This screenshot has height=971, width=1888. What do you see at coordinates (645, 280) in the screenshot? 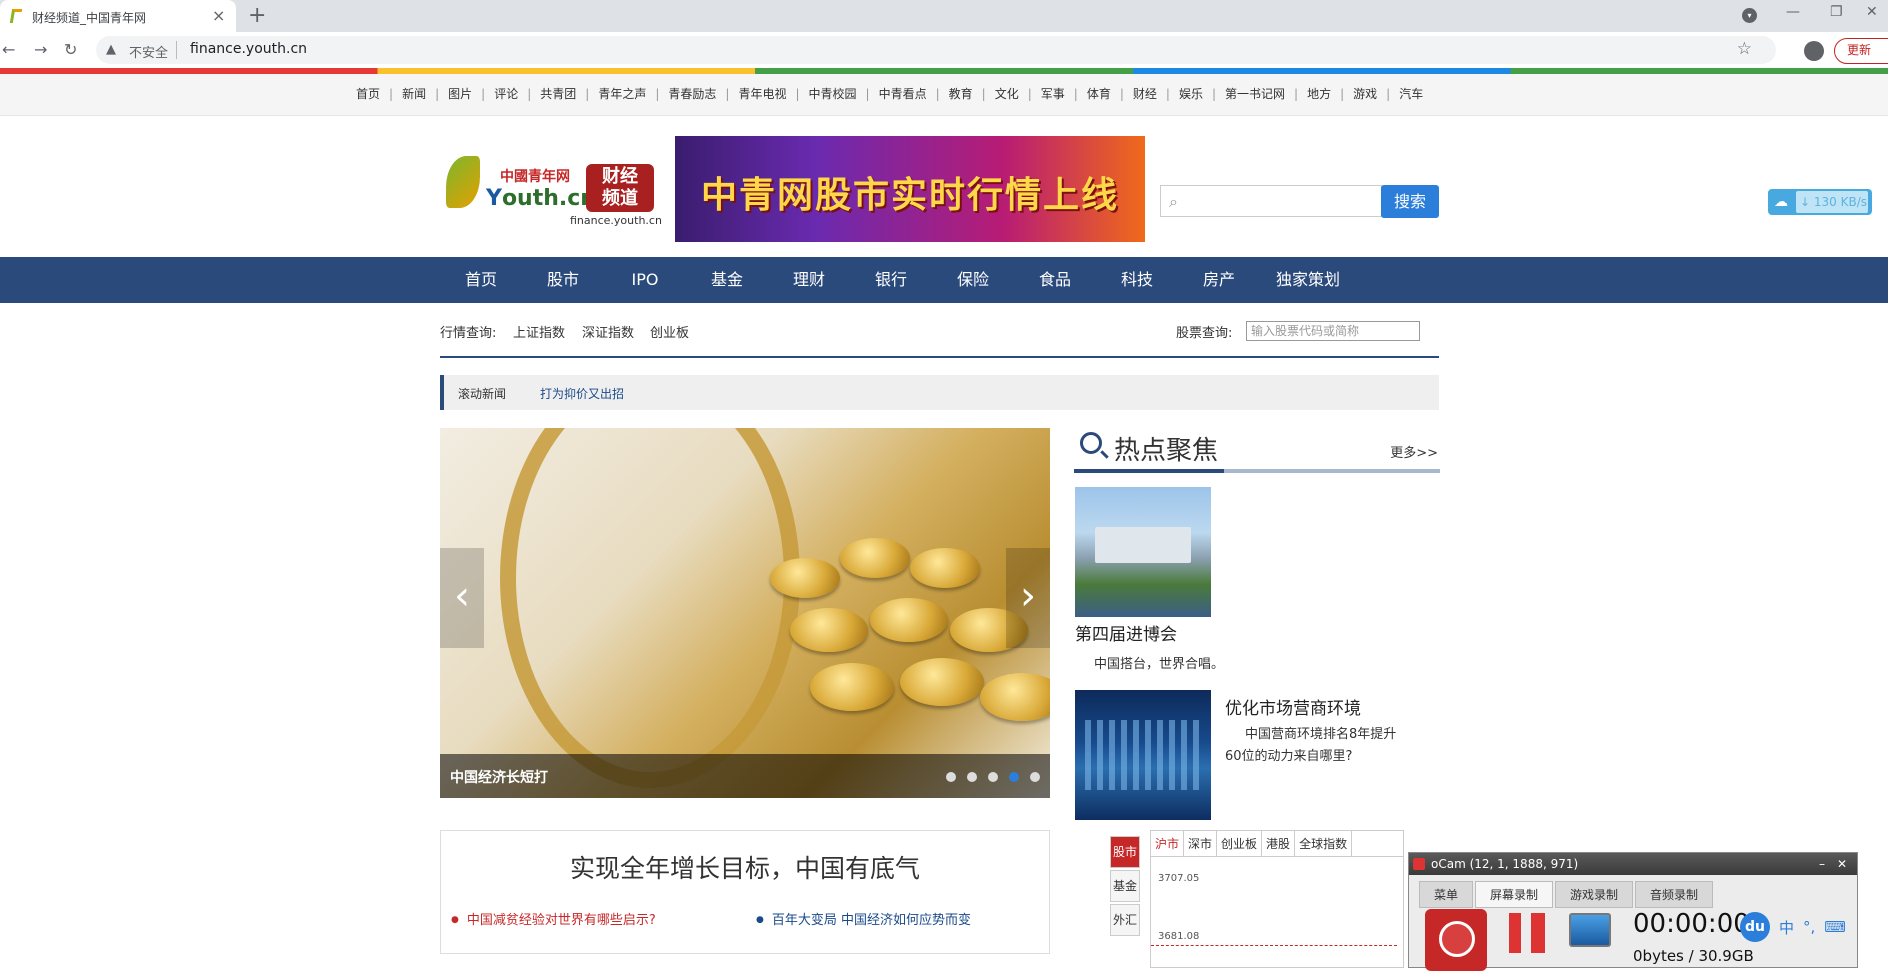
I see `mainnav-item: IPO` at bounding box center [645, 280].